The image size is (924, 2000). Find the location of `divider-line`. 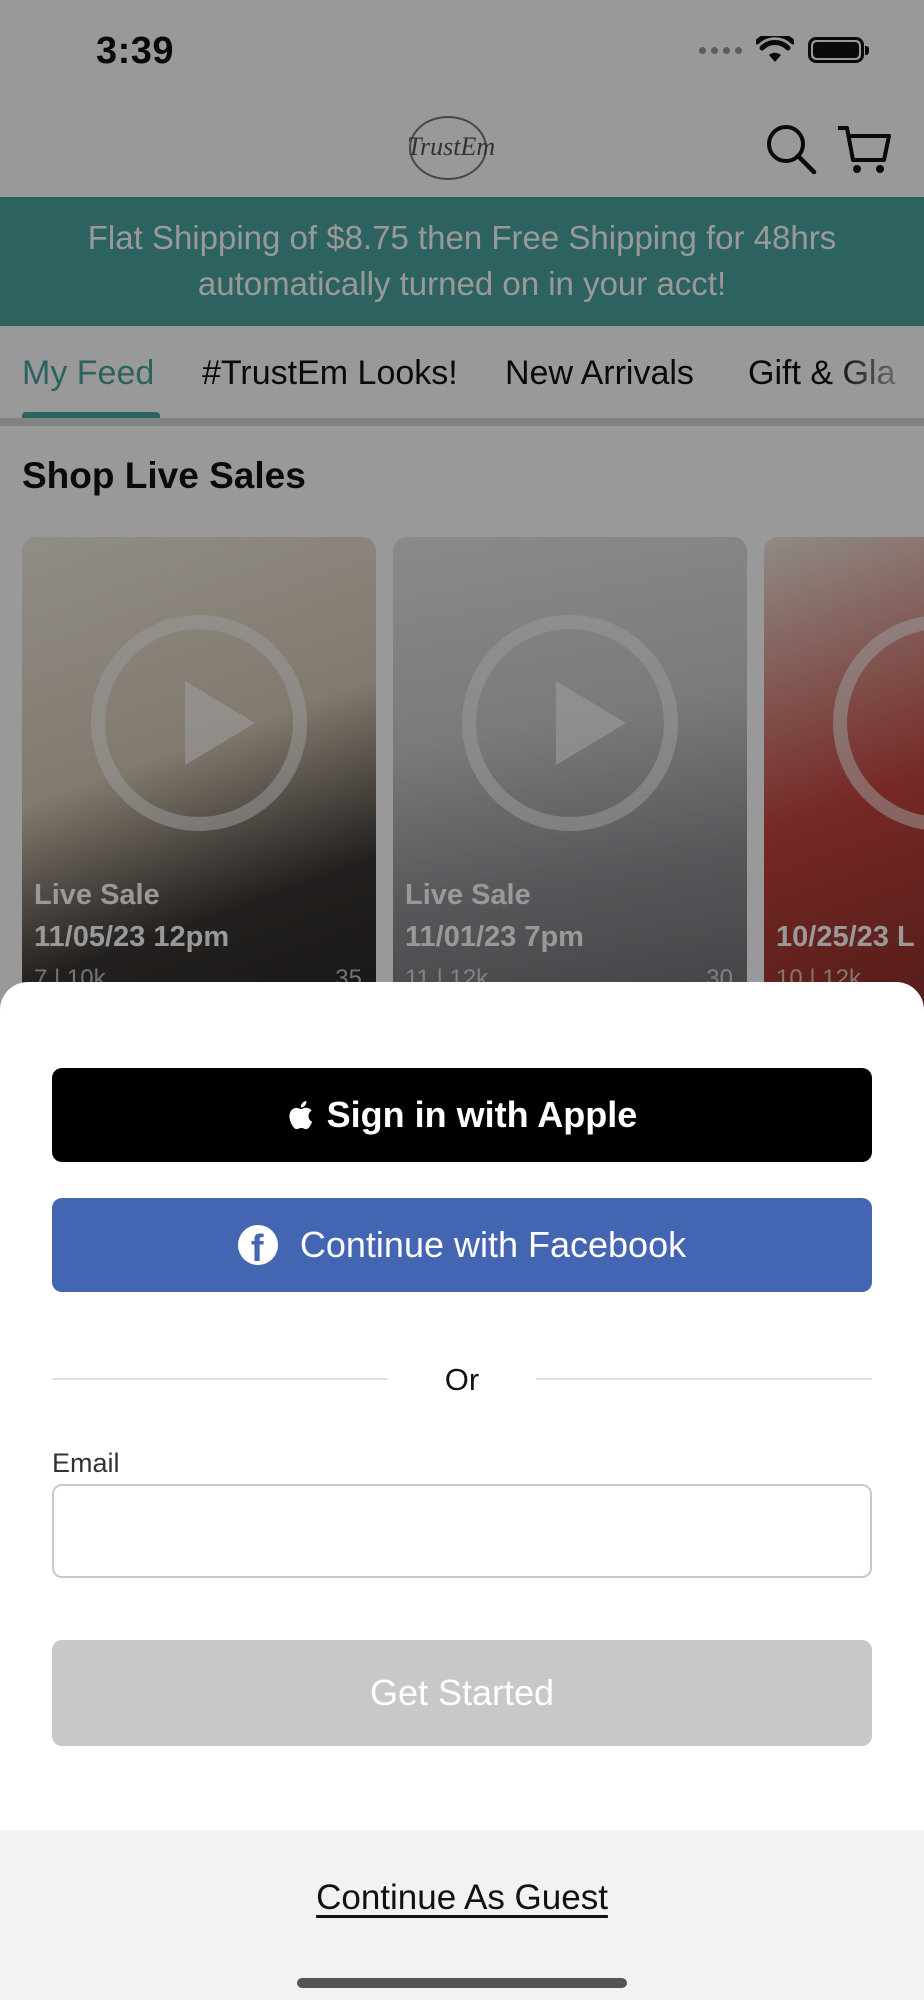

divider-line is located at coordinates (704, 1379).